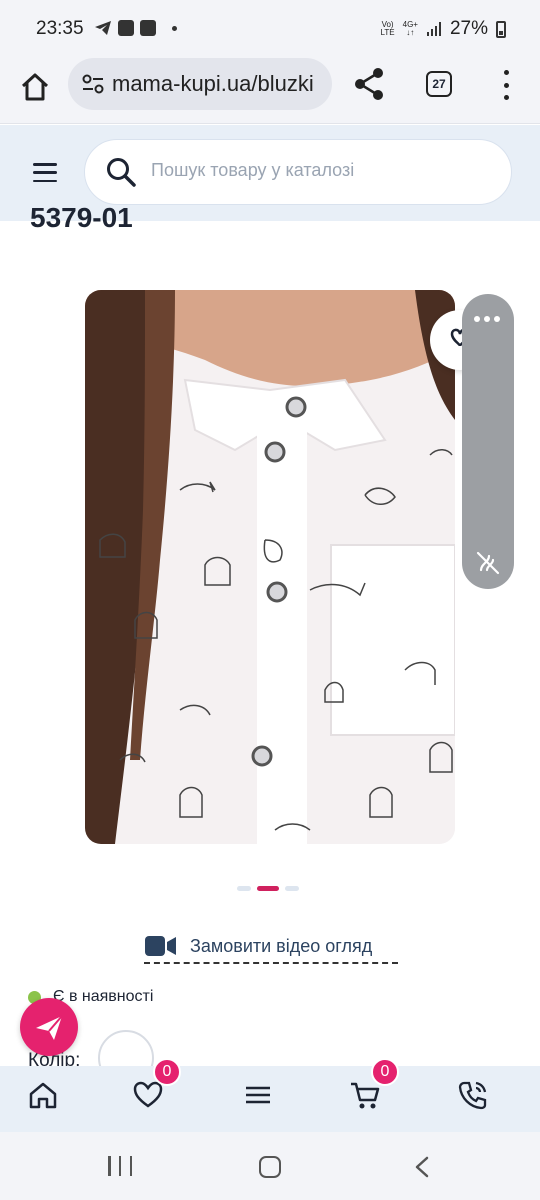 The width and height of the screenshot is (540, 1200). I want to click on search-box, so click(298, 172).